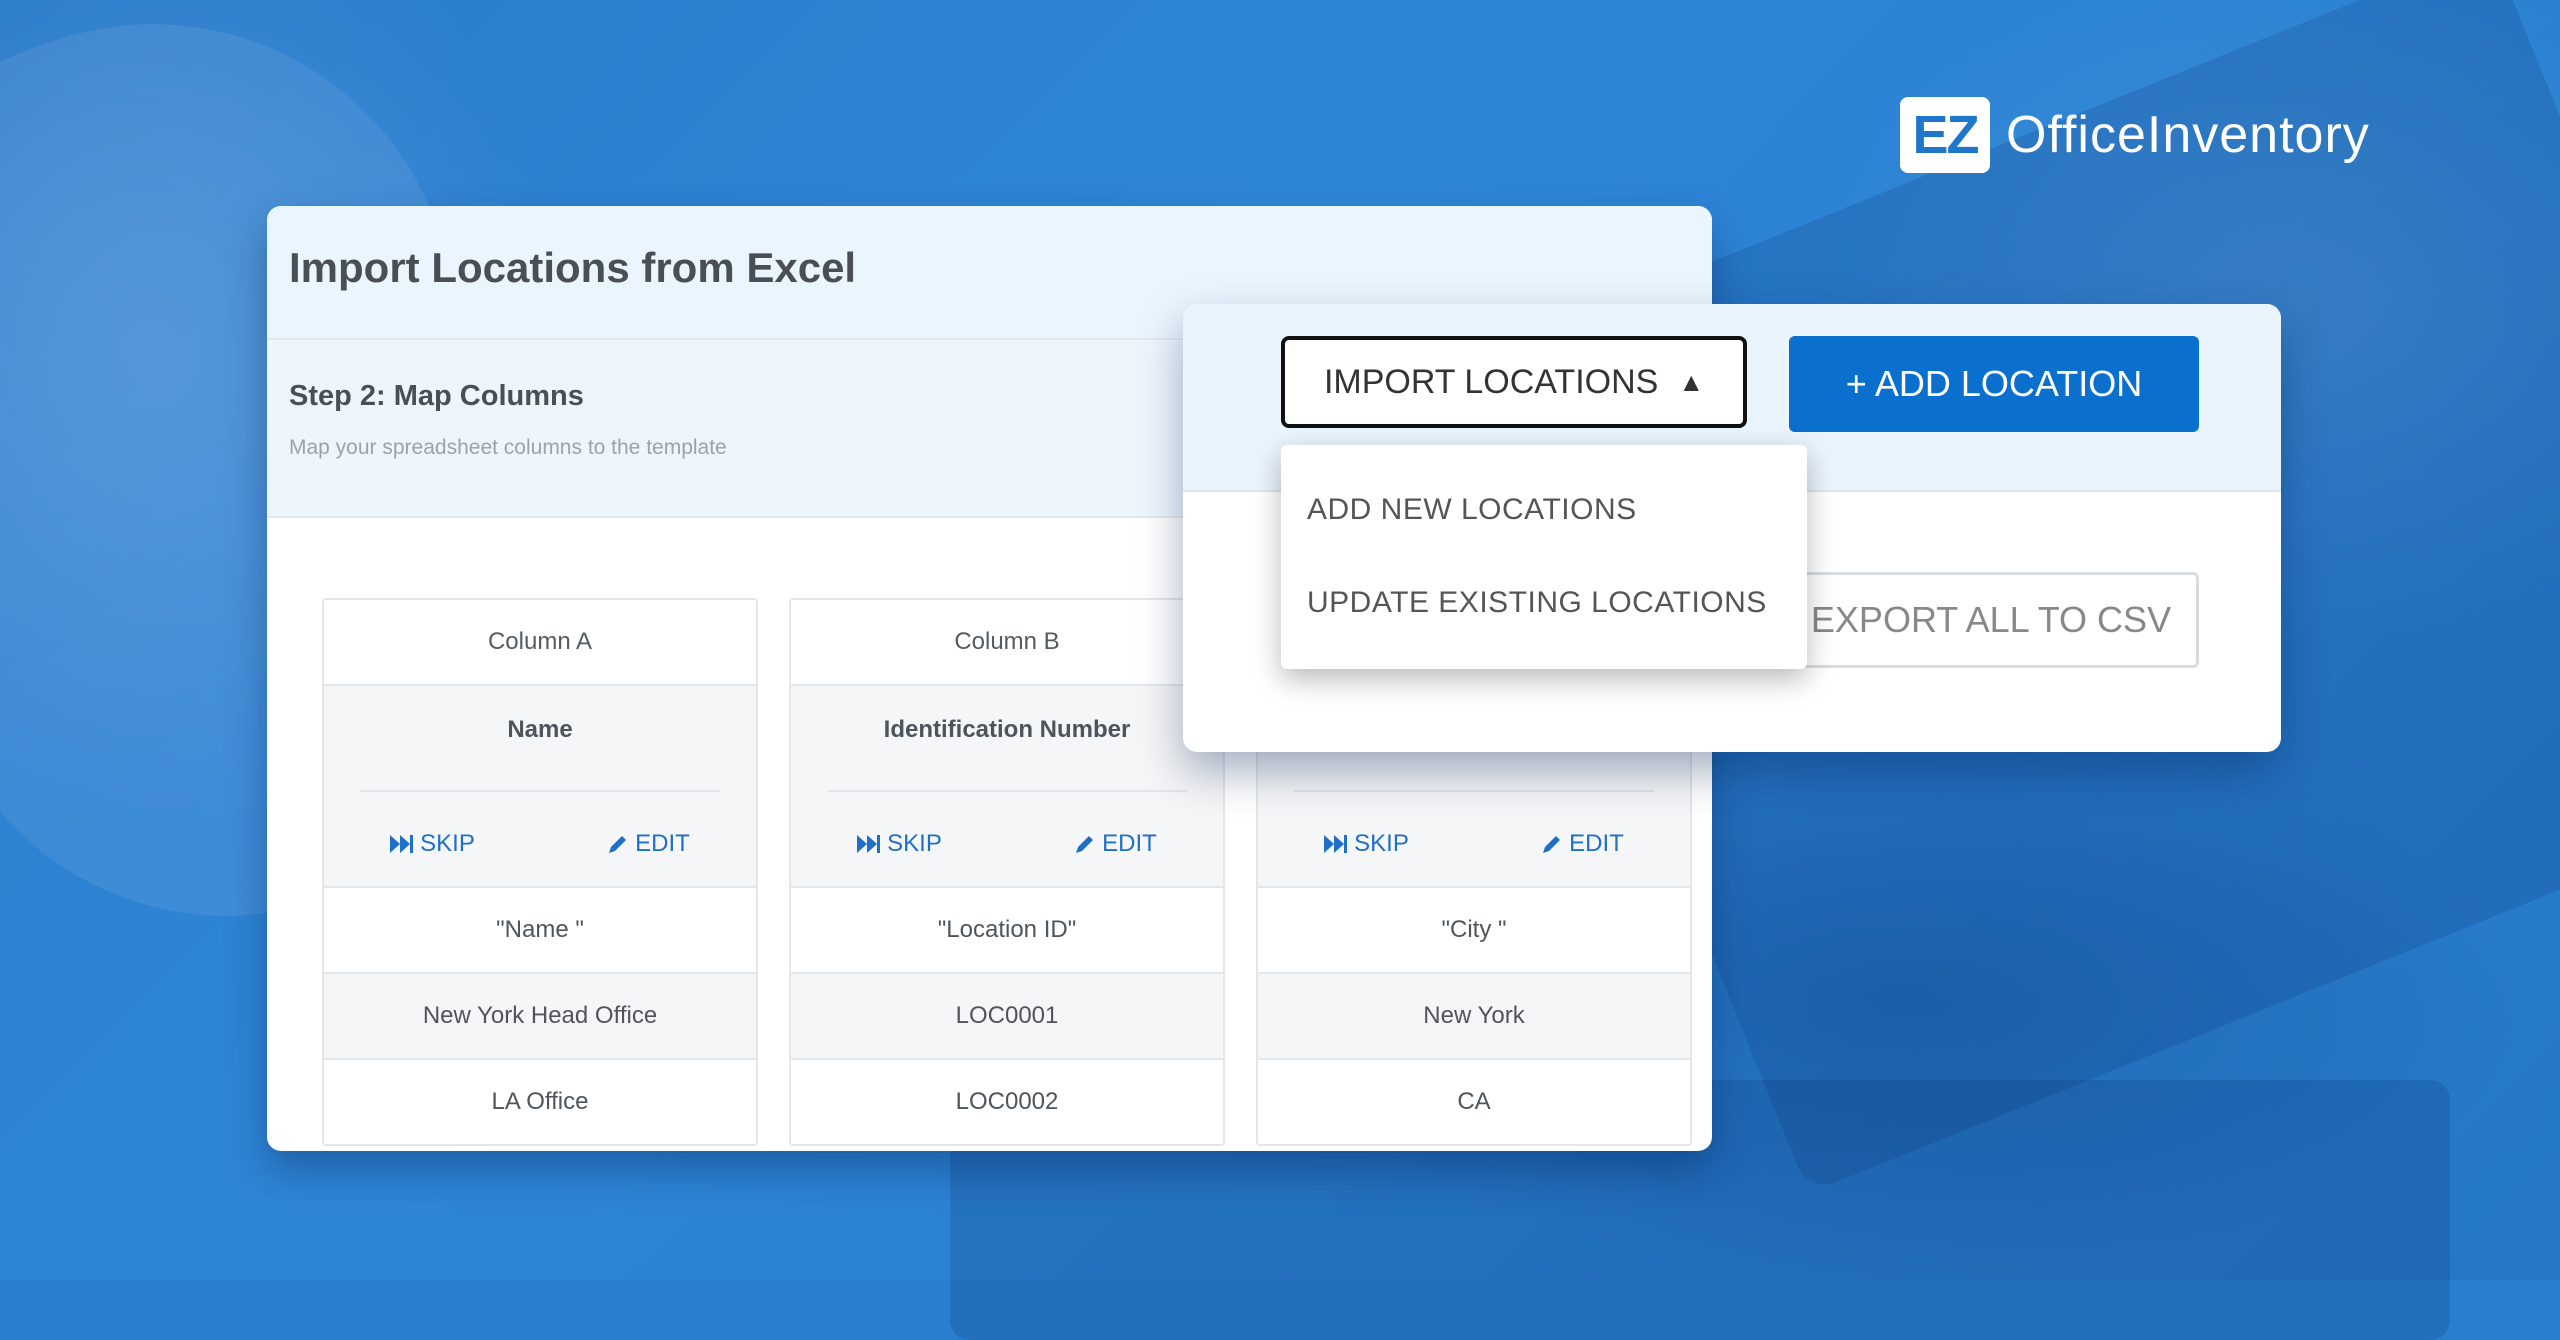 Image resolution: width=2560 pixels, height=1340 pixels. Describe the element at coordinates (1994, 384) in the screenshot. I see `add-location-button: + ADD LOCATION` at that location.